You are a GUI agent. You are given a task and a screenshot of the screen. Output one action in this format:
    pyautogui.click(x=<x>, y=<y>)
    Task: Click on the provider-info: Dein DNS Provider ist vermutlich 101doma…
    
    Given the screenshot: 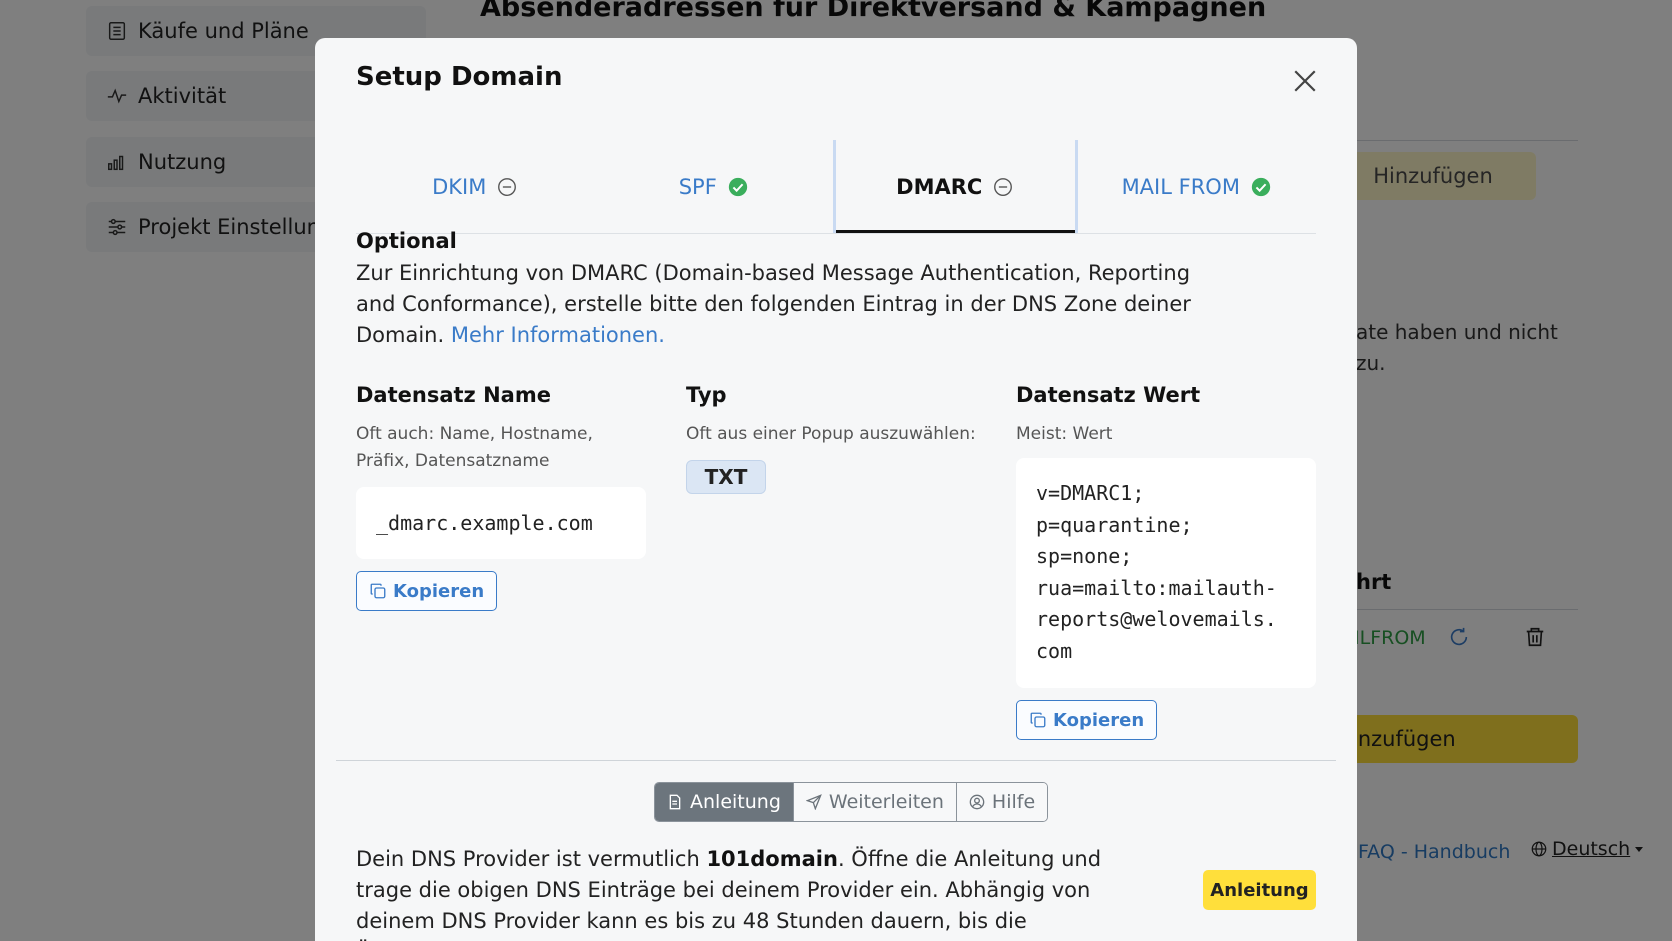 What is the action you would take?
    pyautogui.click(x=751, y=892)
    